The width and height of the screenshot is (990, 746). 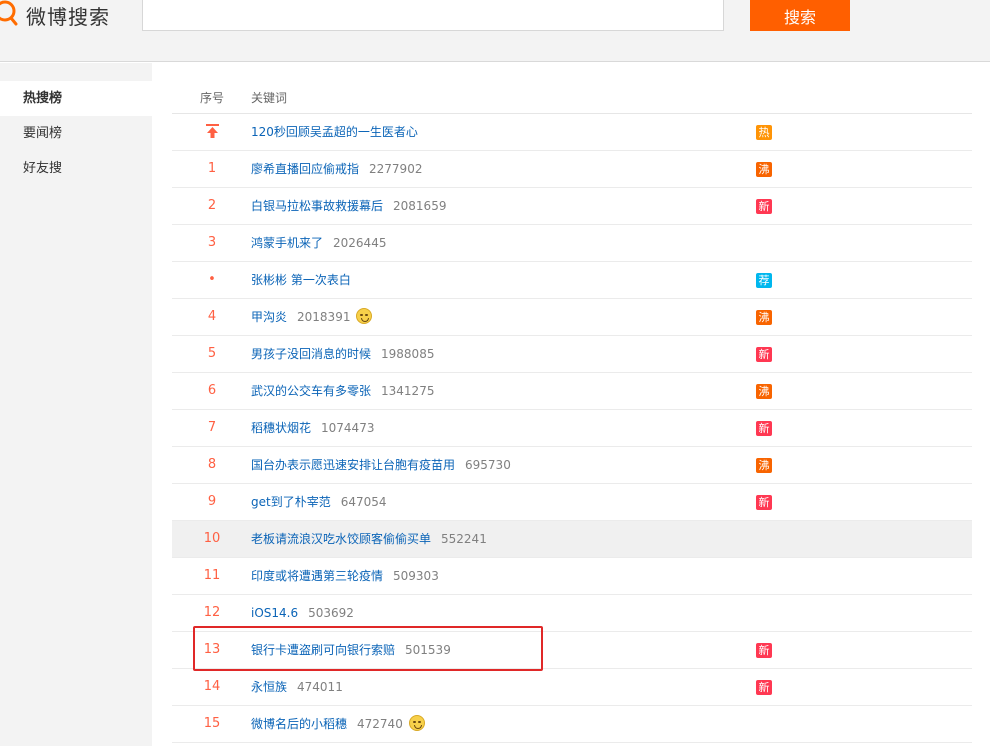 What do you see at coordinates (287, 243) in the screenshot?
I see `keyword-link: 鸿蒙手机来了` at bounding box center [287, 243].